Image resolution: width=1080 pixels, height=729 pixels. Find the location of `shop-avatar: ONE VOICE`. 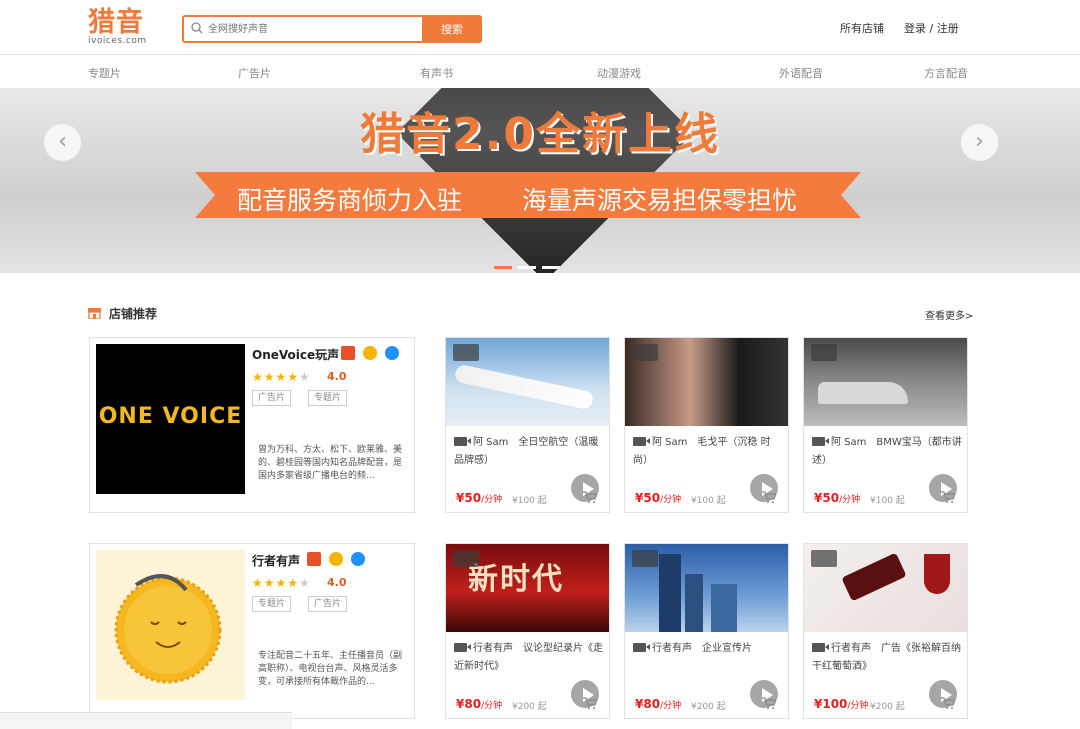

shop-avatar: ONE VOICE is located at coordinates (170, 419).